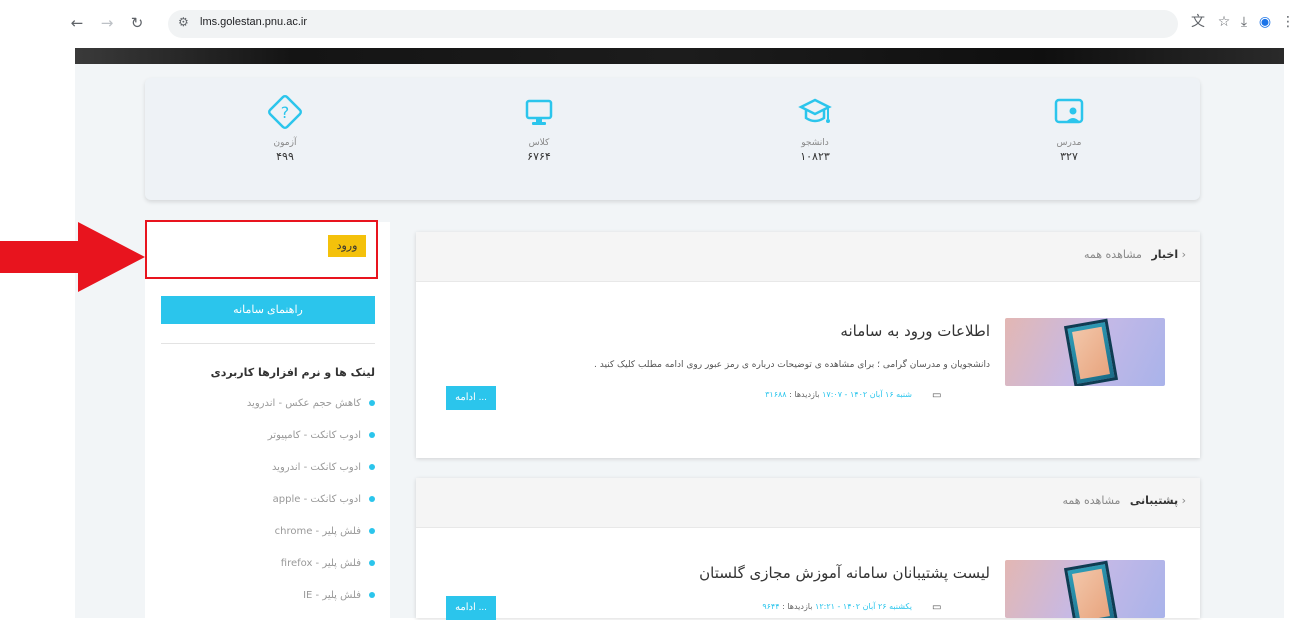  I want to click on graduation-cap-icon, so click(815, 110).